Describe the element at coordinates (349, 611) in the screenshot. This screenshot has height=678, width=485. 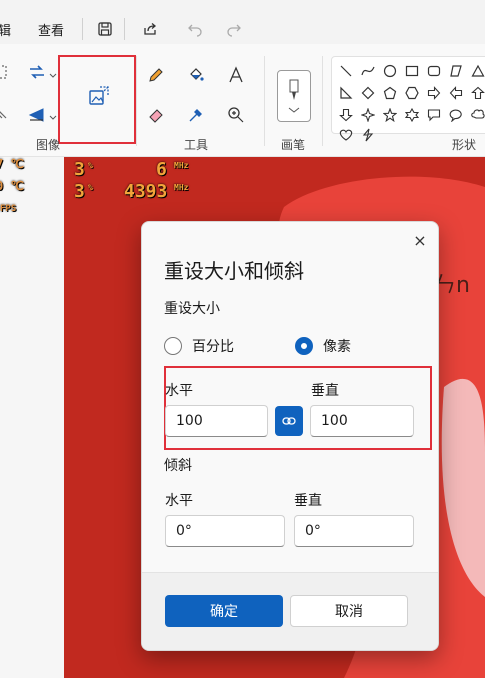
I see `cancel-button: 取消` at that location.